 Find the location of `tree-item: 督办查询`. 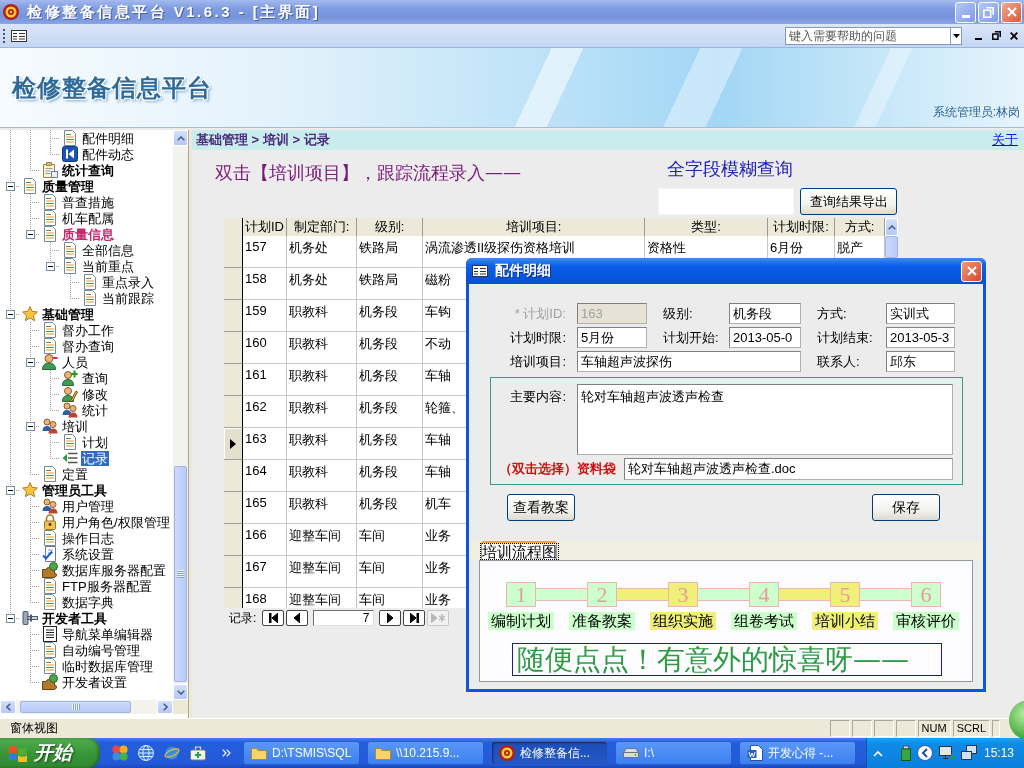

tree-item: 督办查询 is located at coordinates (88, 346).